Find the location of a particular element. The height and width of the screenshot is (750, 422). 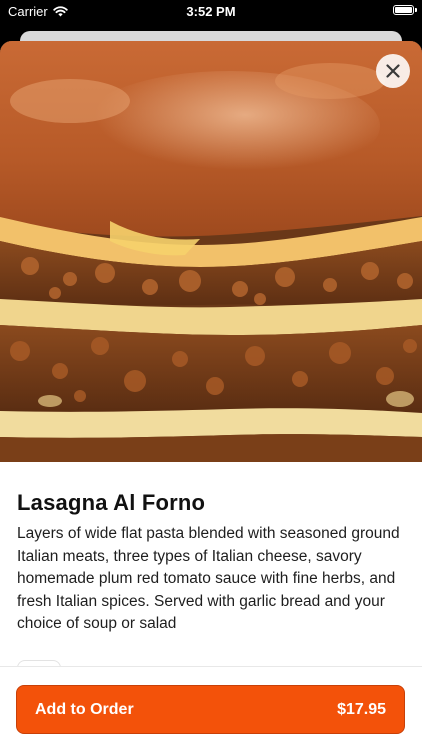

item-title: Lasagna Al Forno is located at coordinates (111, 502).